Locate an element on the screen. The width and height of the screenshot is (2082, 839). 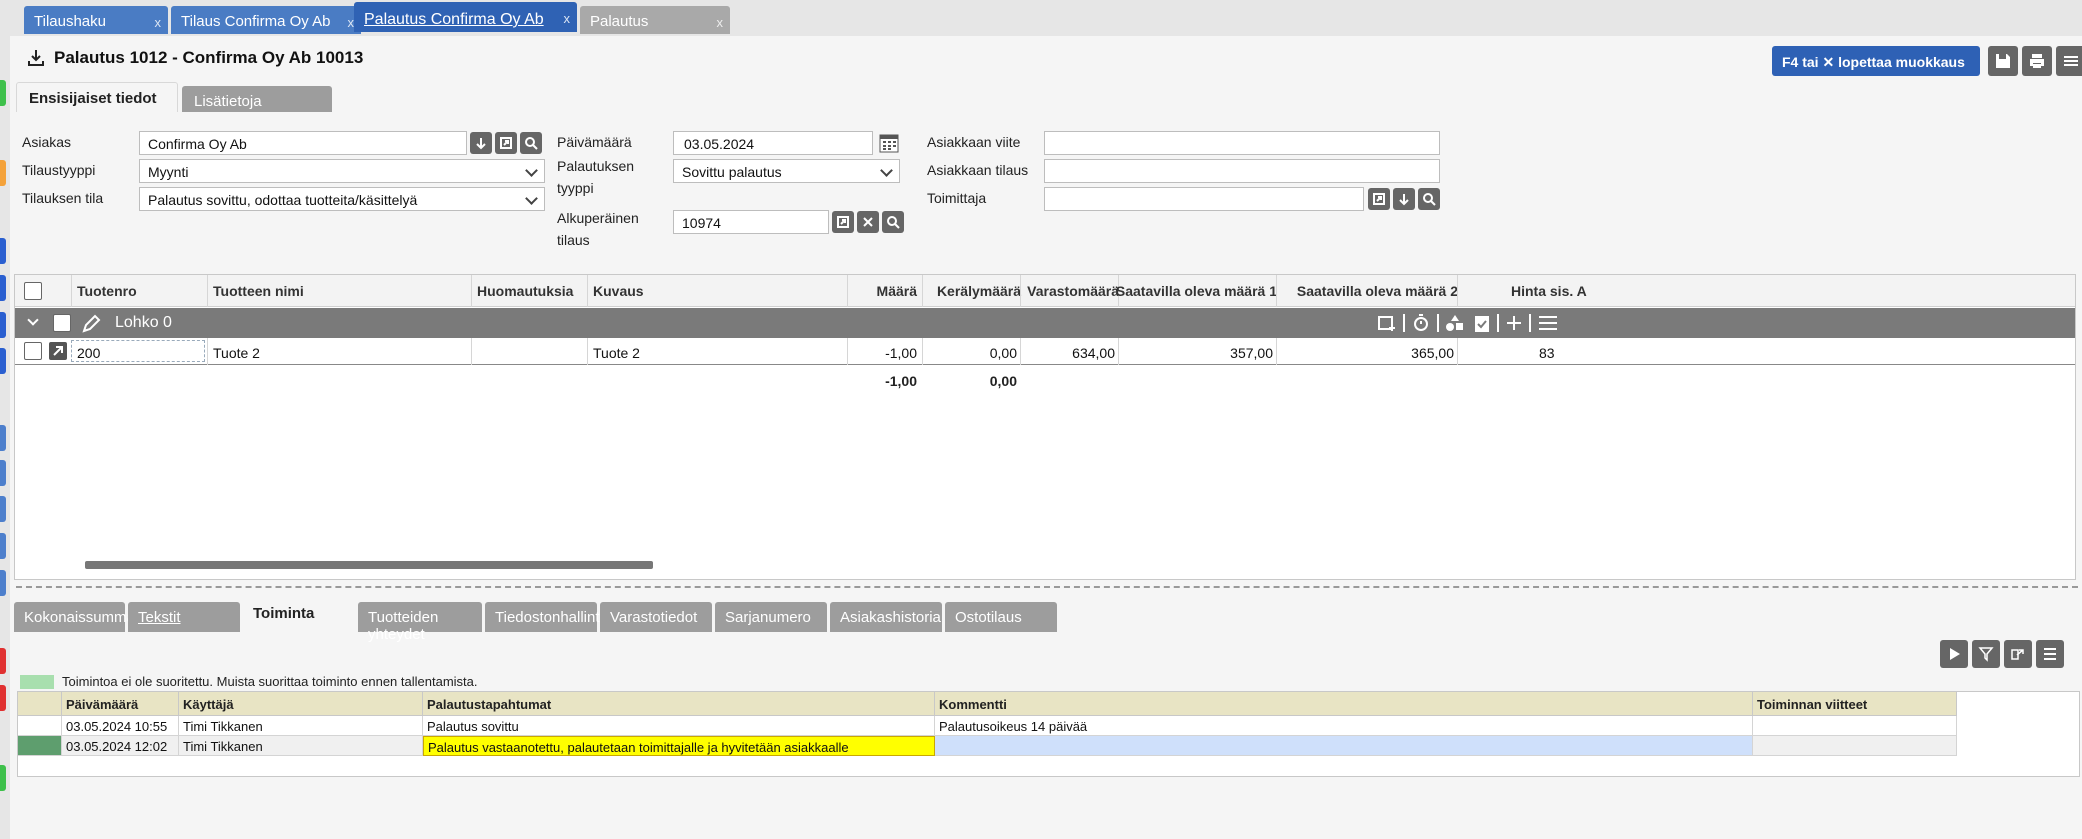
save-button is located at coordinates (2003, 61).